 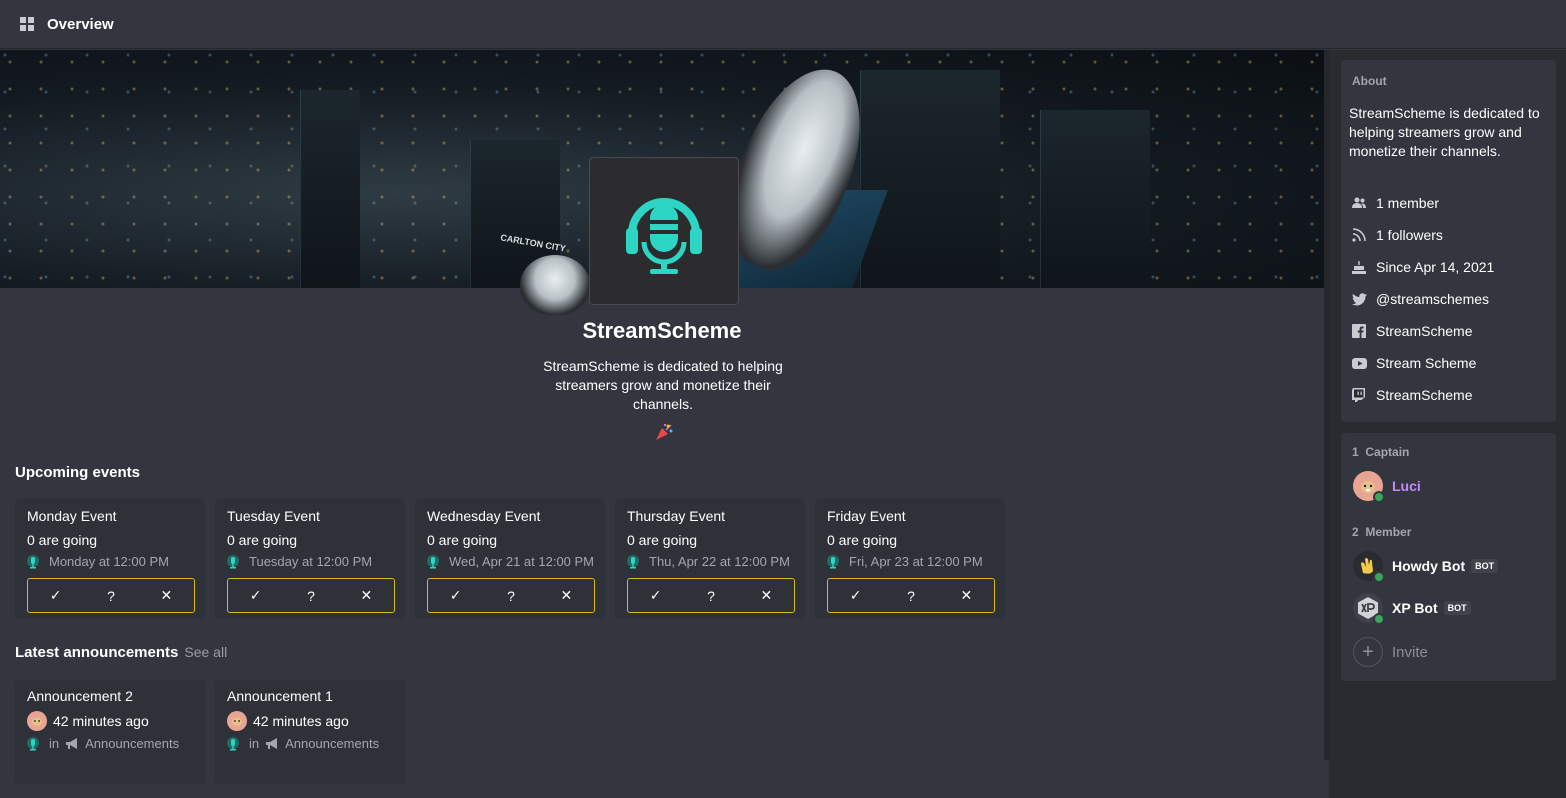 I want to click on microphone-headset-icon, so click(x=664, y=236).